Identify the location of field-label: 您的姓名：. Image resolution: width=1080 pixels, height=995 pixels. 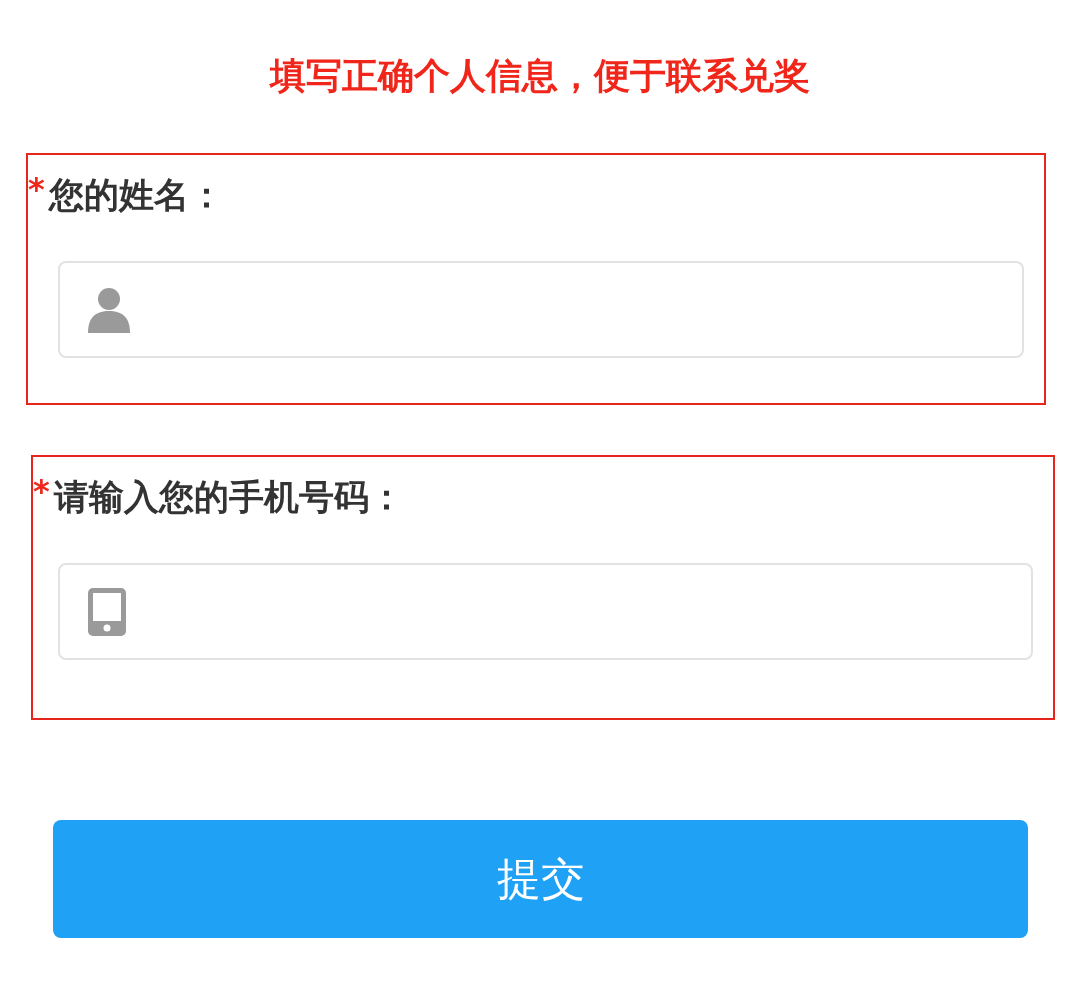
(136, 195).